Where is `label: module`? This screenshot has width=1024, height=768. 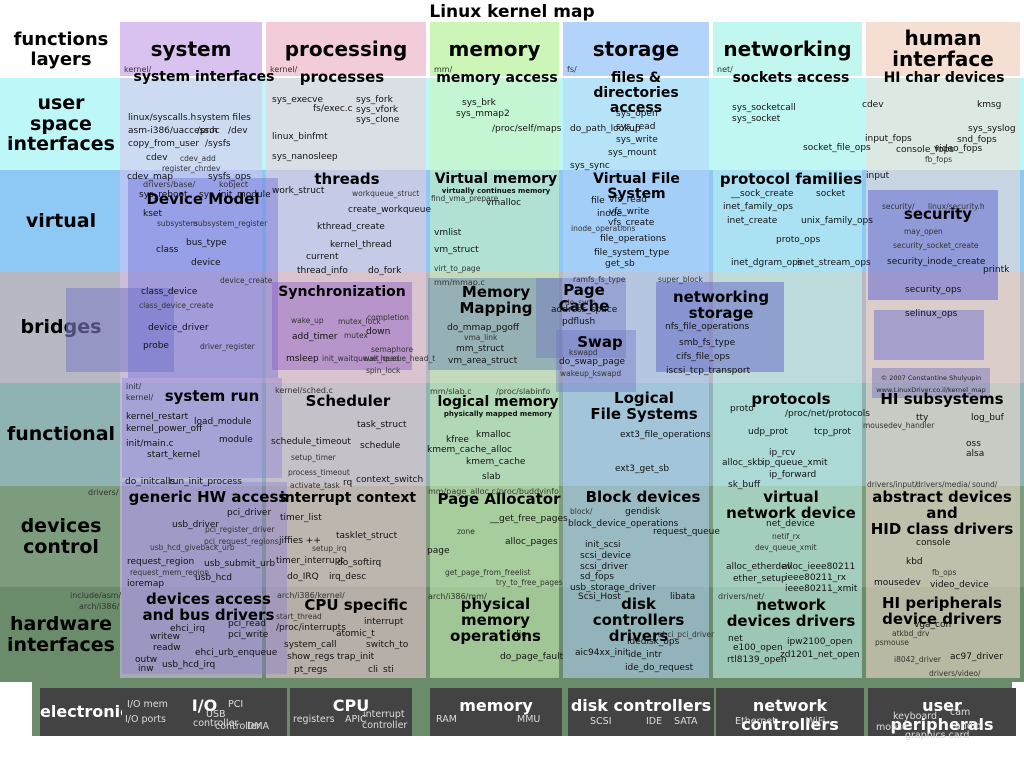
label: module is located at coordinates (236, 440).